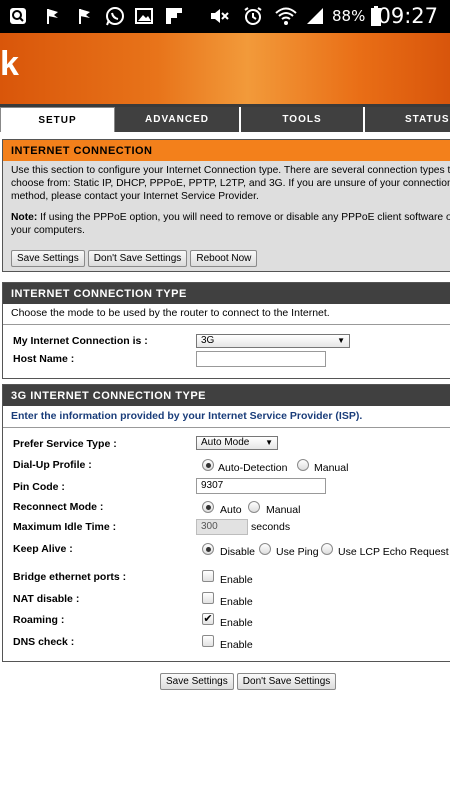 This screenshot has width=450, height=800. I want to click on pin-code-input: 9307, so click(261, 486).